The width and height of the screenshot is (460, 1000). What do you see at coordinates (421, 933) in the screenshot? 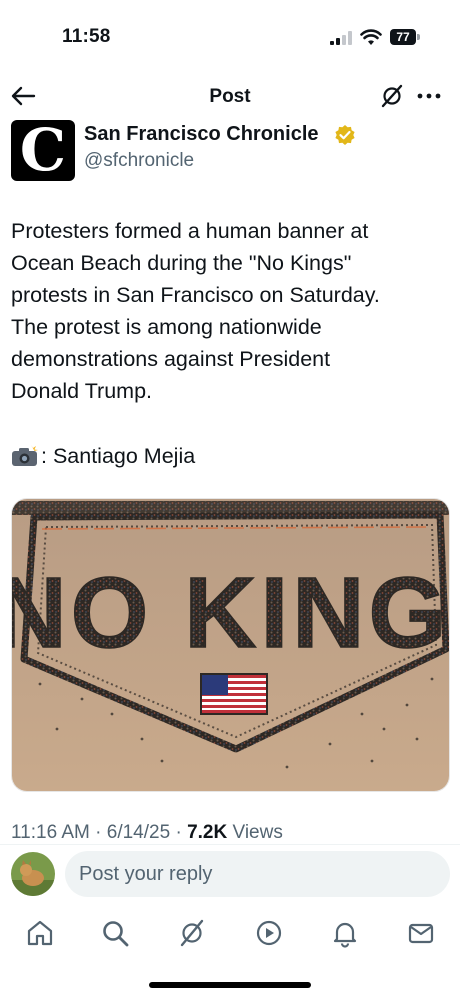
I see `messages-icon` at bounding box center [421, 933].